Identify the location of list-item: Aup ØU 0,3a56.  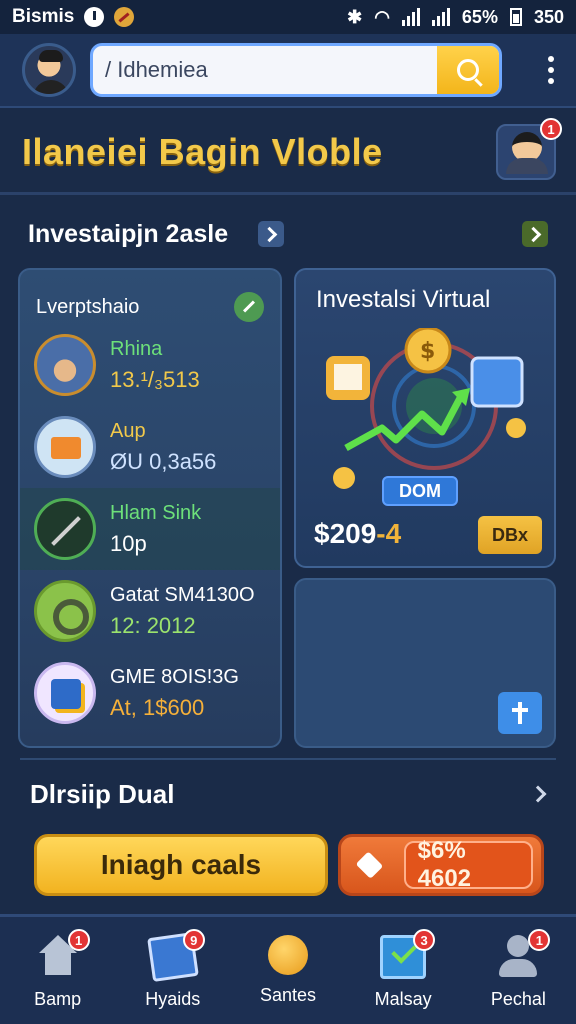
(150, 447).